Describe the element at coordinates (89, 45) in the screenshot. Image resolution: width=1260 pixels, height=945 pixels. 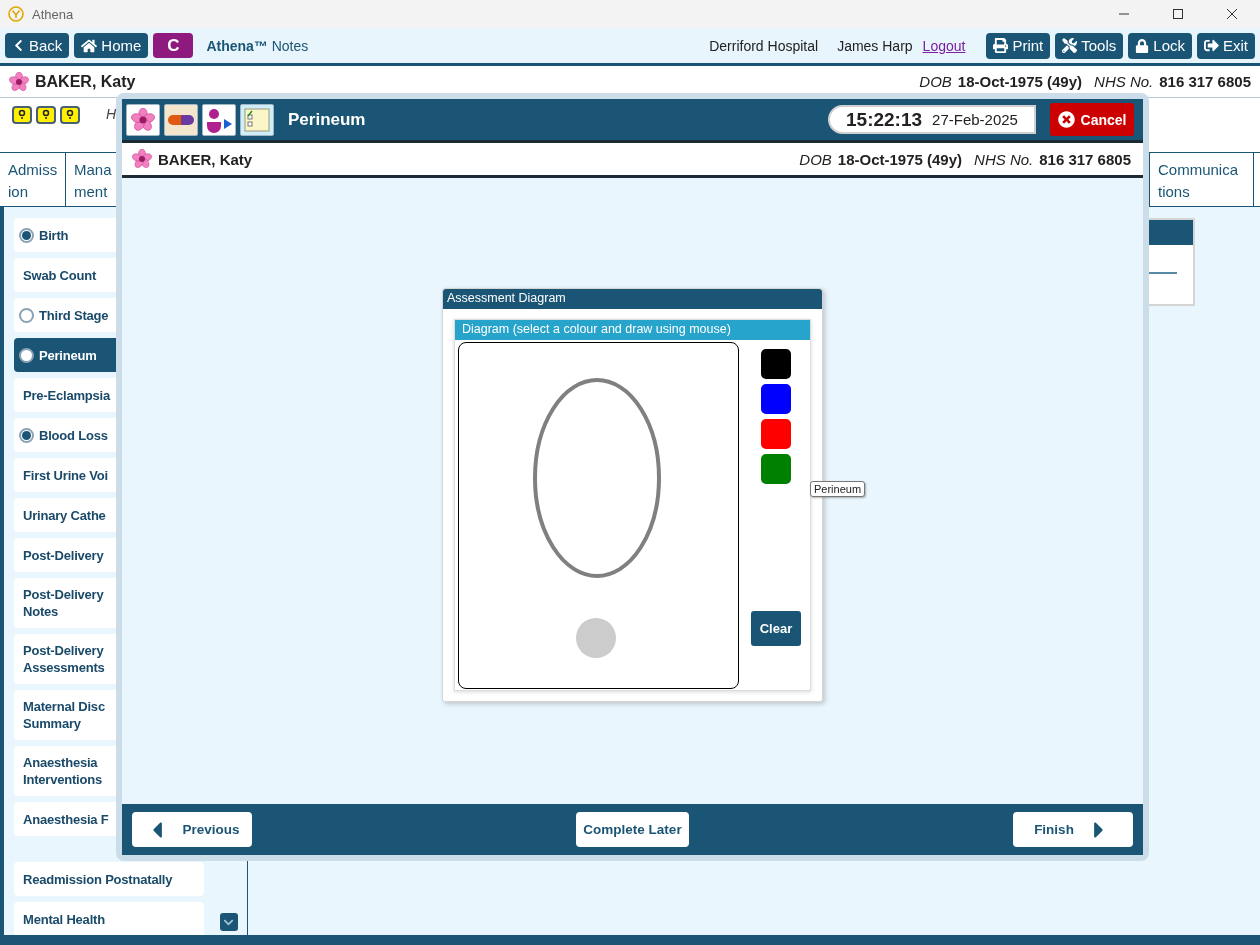
I see `home-icon` at that location.